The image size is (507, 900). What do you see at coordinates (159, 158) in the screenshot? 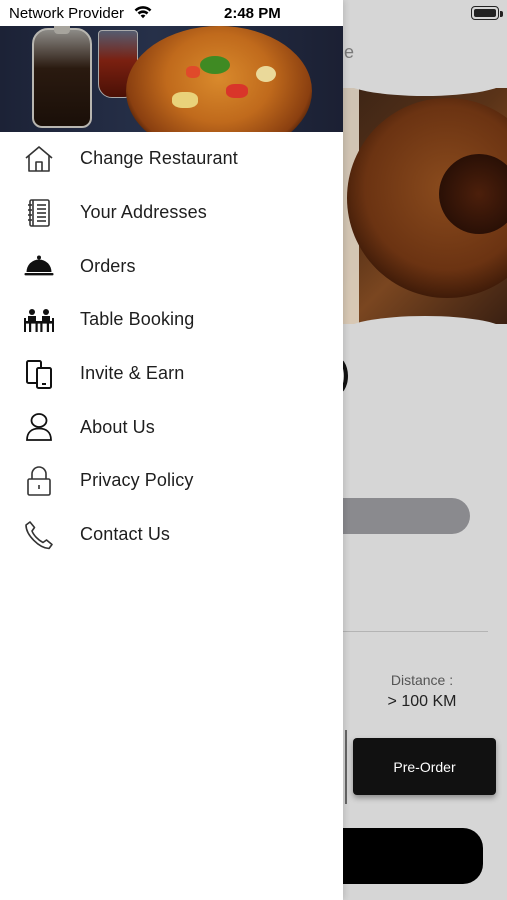
I see `menu-label: Change Restaurant` at bounding box center [159, 158].